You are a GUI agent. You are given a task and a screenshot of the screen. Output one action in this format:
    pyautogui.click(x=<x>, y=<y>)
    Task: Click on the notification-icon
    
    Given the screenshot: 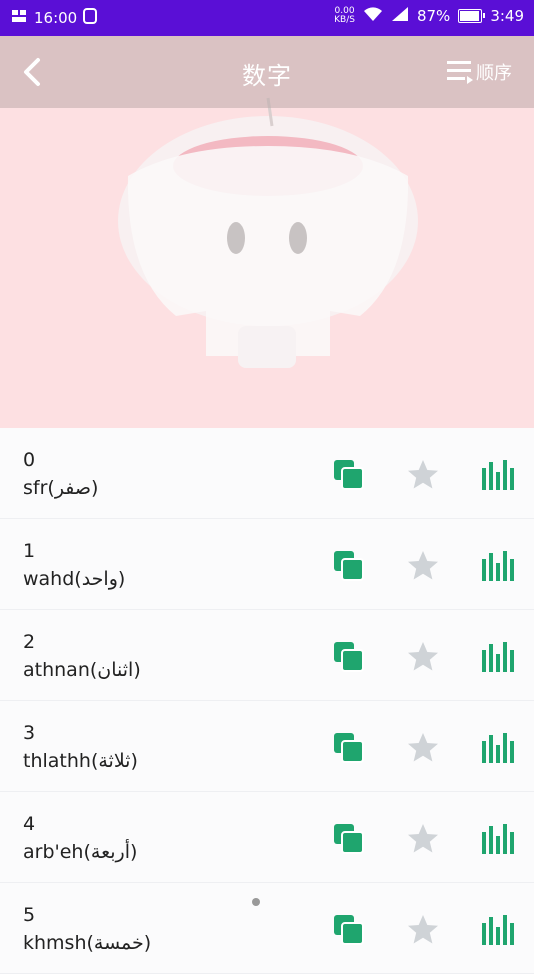 What is the action you would take?
    pyautogui.click(x=20, y=18)
    